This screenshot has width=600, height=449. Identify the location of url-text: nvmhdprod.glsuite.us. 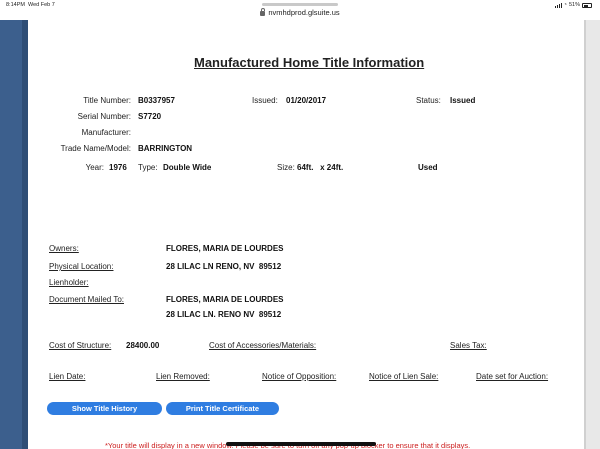
(304, 12).